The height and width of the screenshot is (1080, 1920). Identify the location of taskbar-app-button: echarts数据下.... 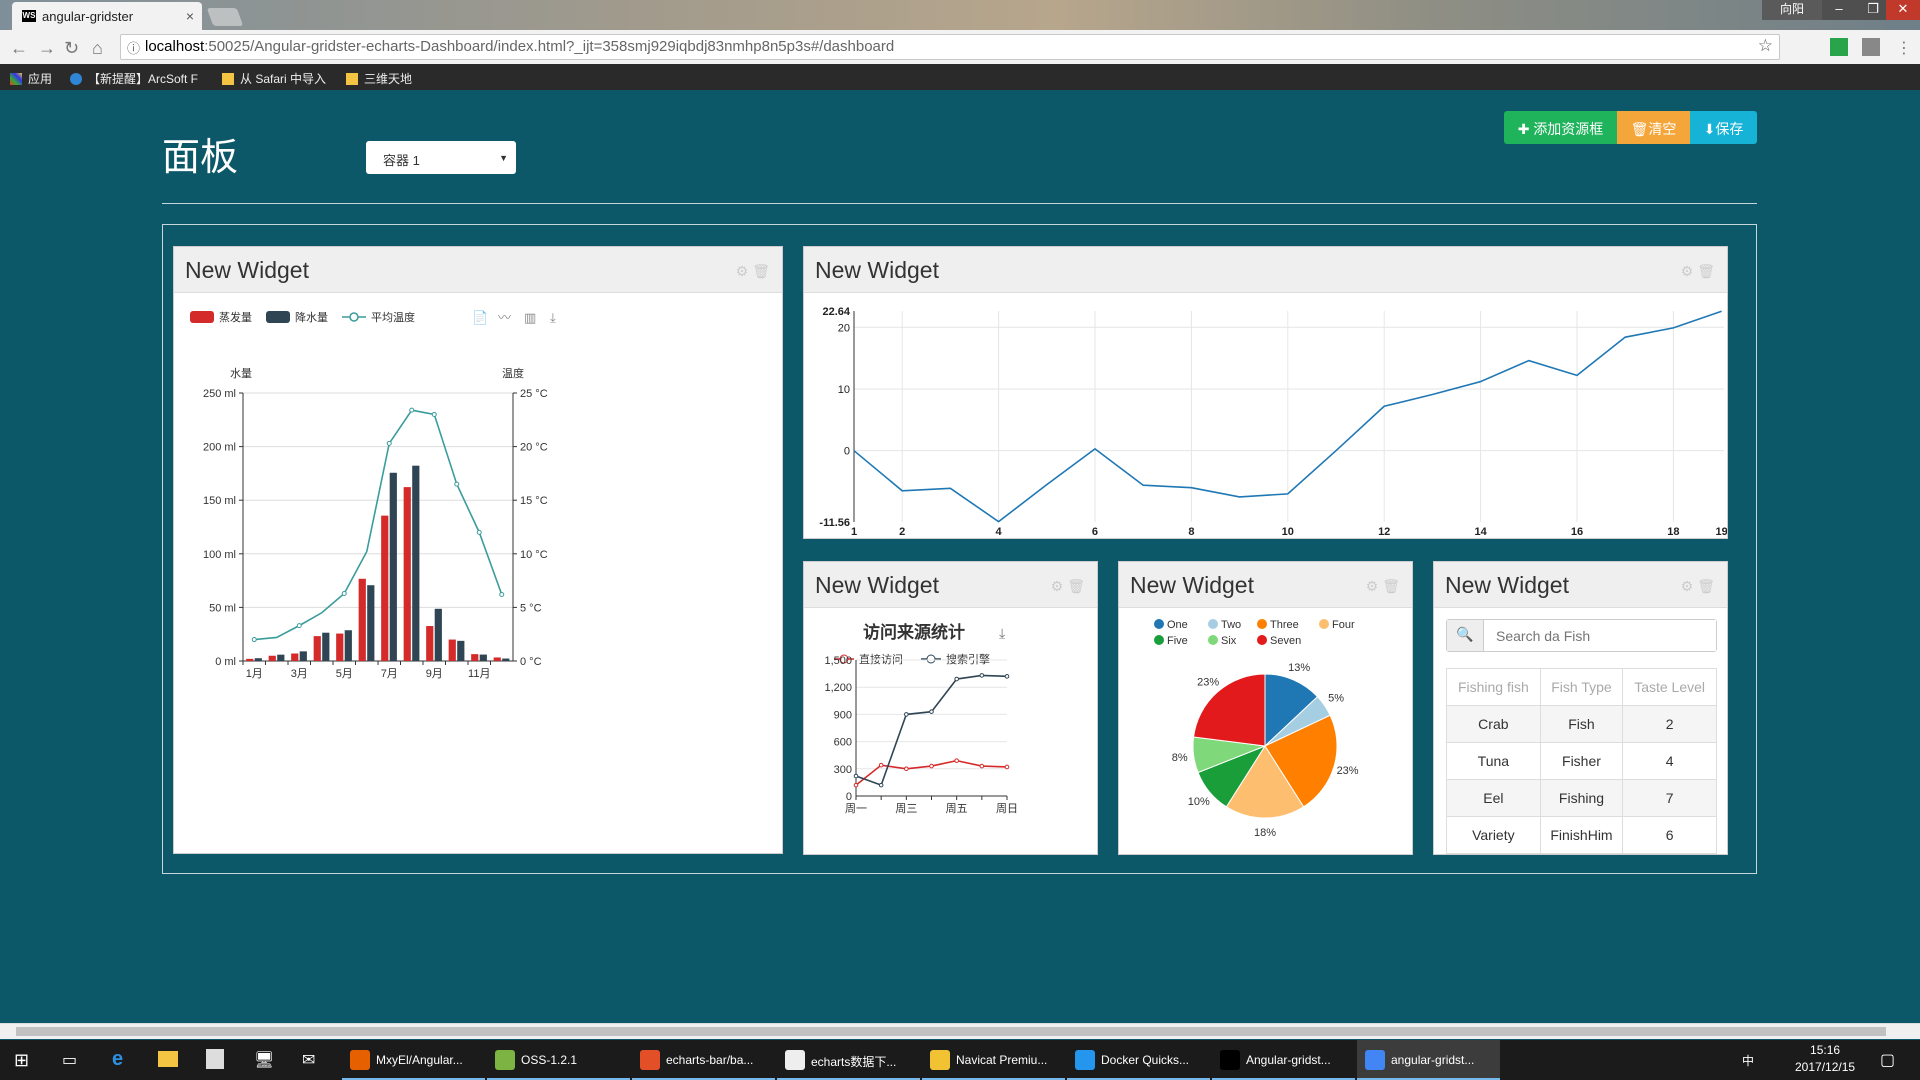
(848, 1060).